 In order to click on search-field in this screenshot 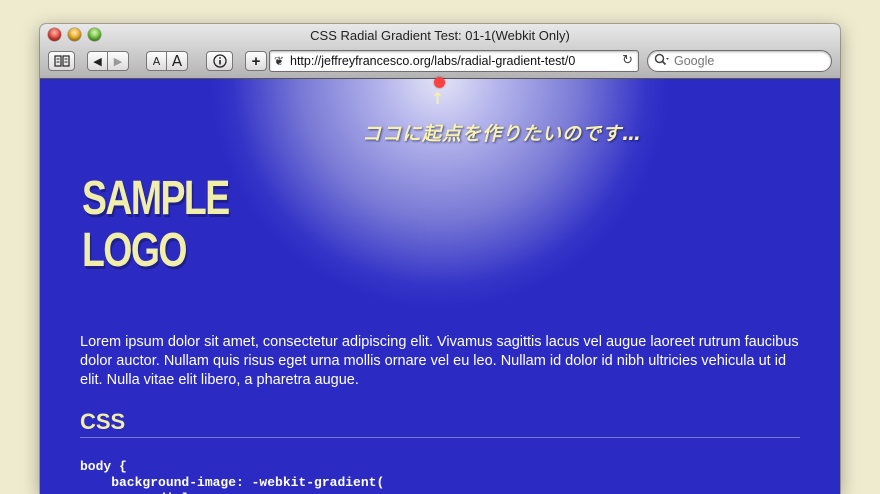, I will do `click(739, 61)`.